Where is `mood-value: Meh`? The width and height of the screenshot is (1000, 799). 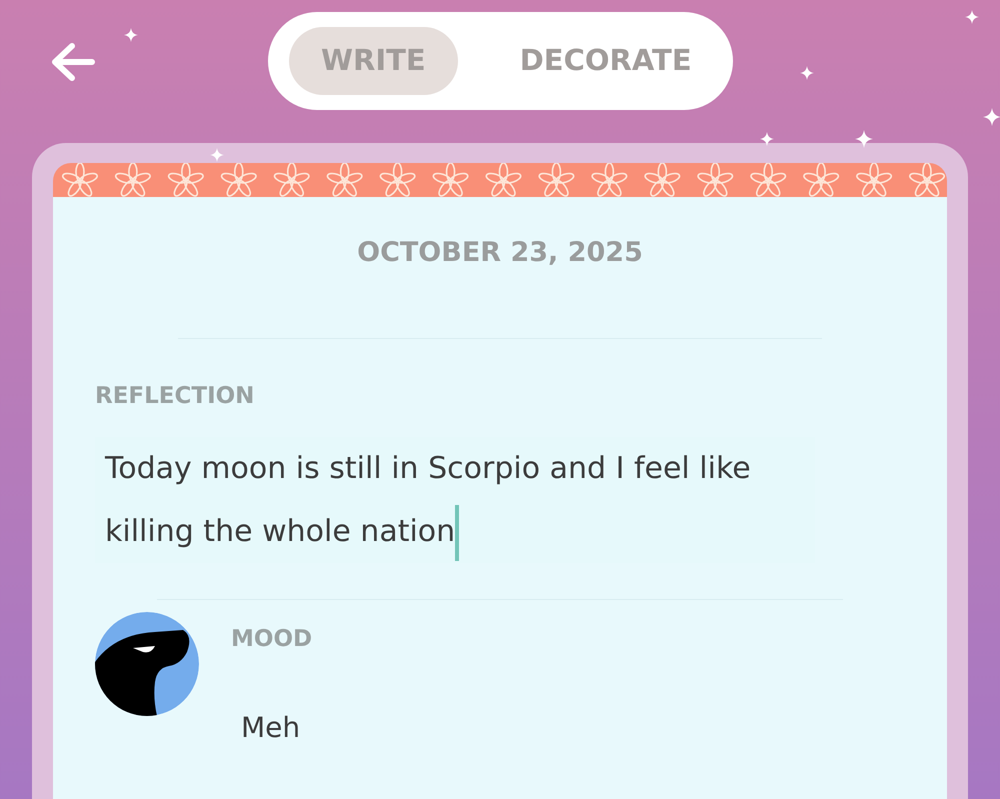
mood-value: Meh is located at coordinates (271, 728).